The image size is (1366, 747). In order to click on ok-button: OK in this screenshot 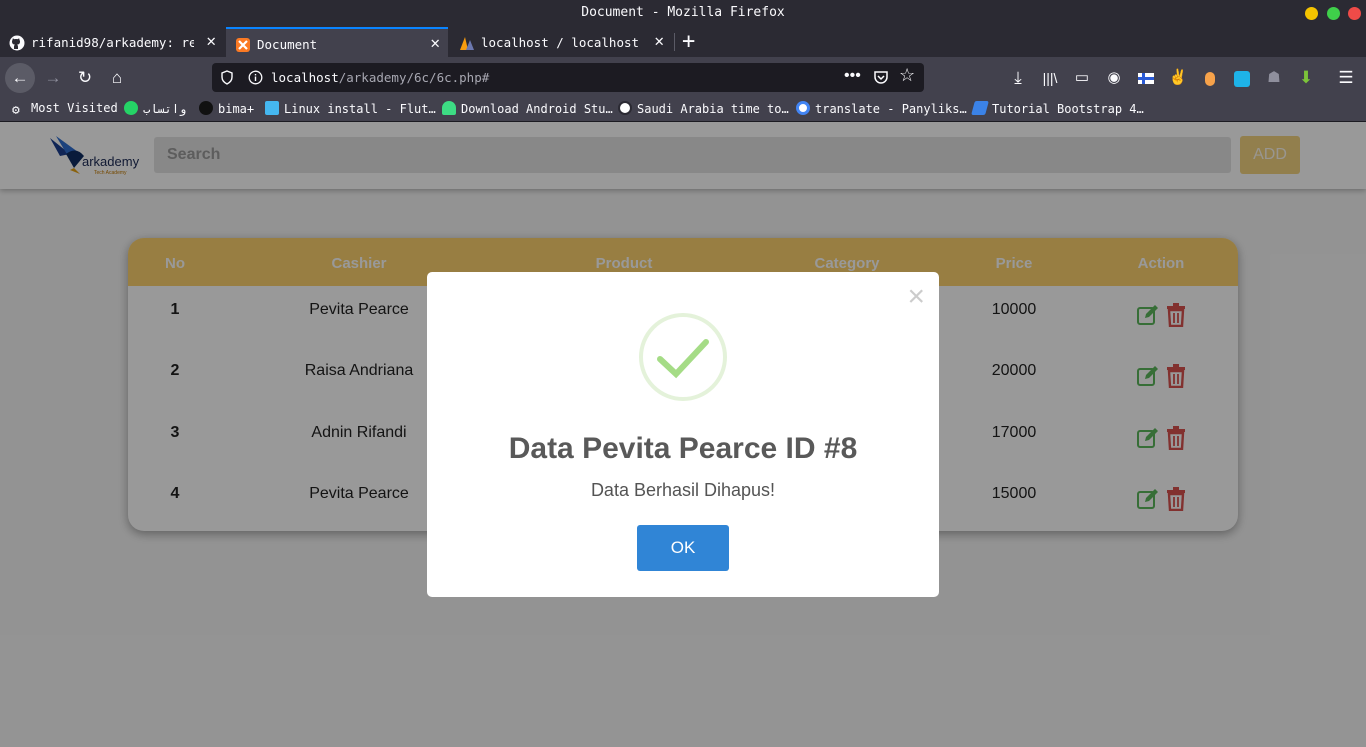, I will do `click(683, 548)`.